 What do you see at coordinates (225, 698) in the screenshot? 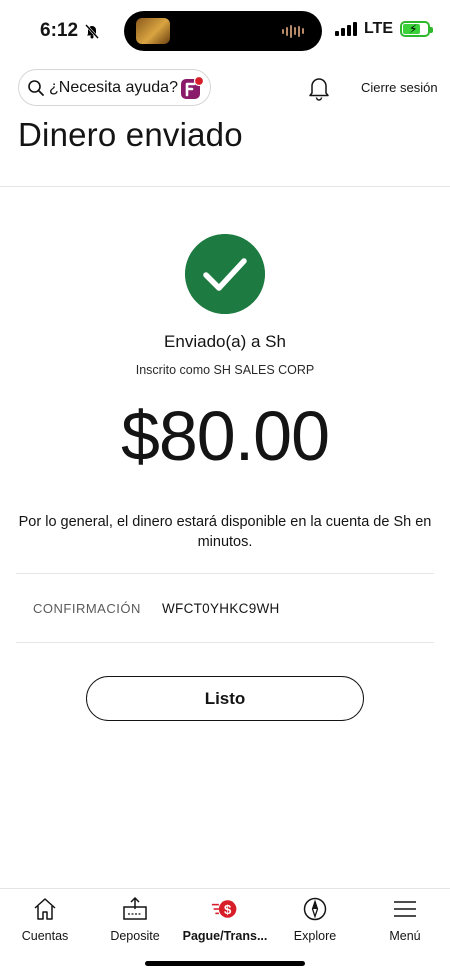
I see `done-button: Listo` at bounding box center [225, 698].